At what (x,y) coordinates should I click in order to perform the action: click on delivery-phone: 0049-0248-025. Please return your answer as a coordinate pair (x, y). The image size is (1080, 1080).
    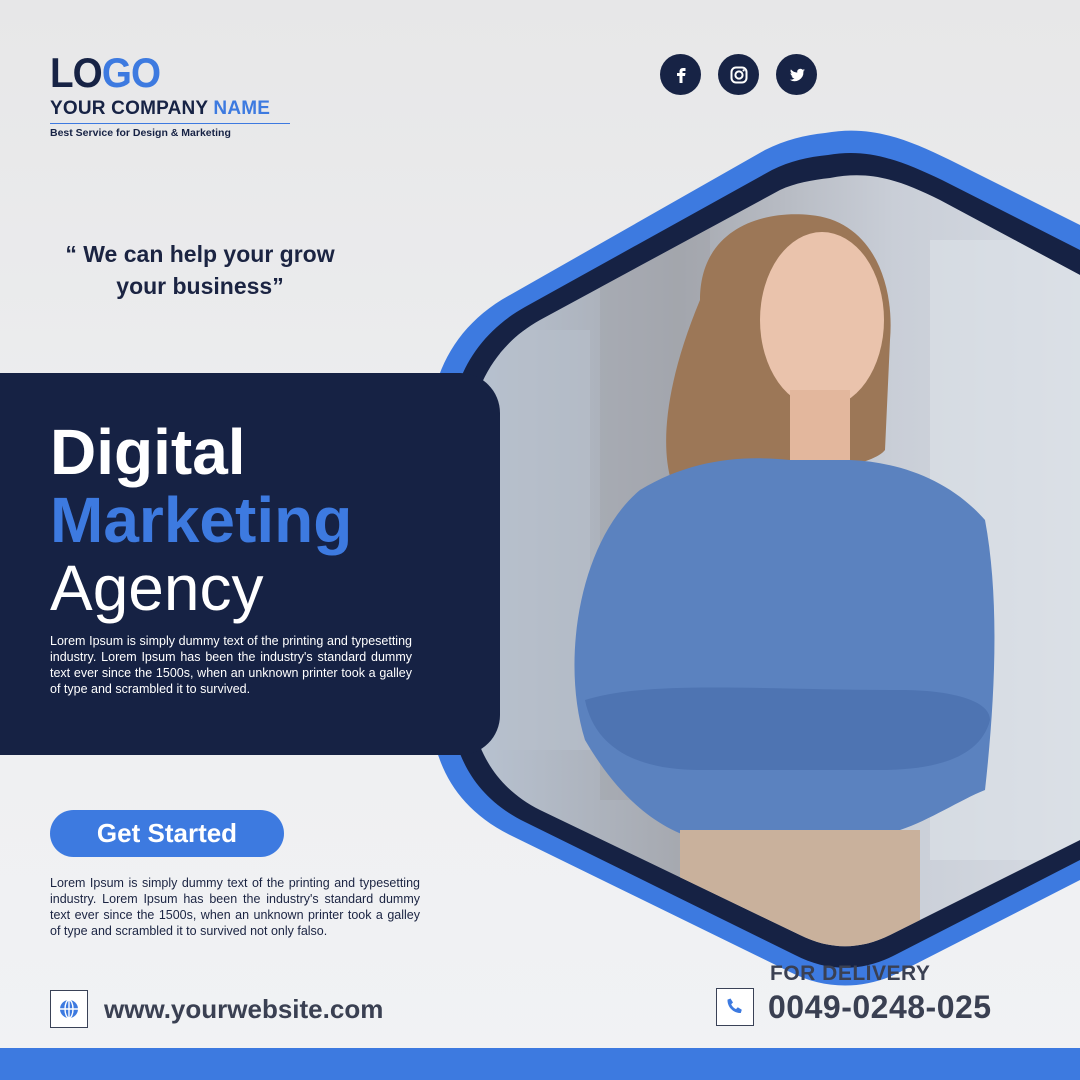
    Looking at the image, I should click on (854, 1007).